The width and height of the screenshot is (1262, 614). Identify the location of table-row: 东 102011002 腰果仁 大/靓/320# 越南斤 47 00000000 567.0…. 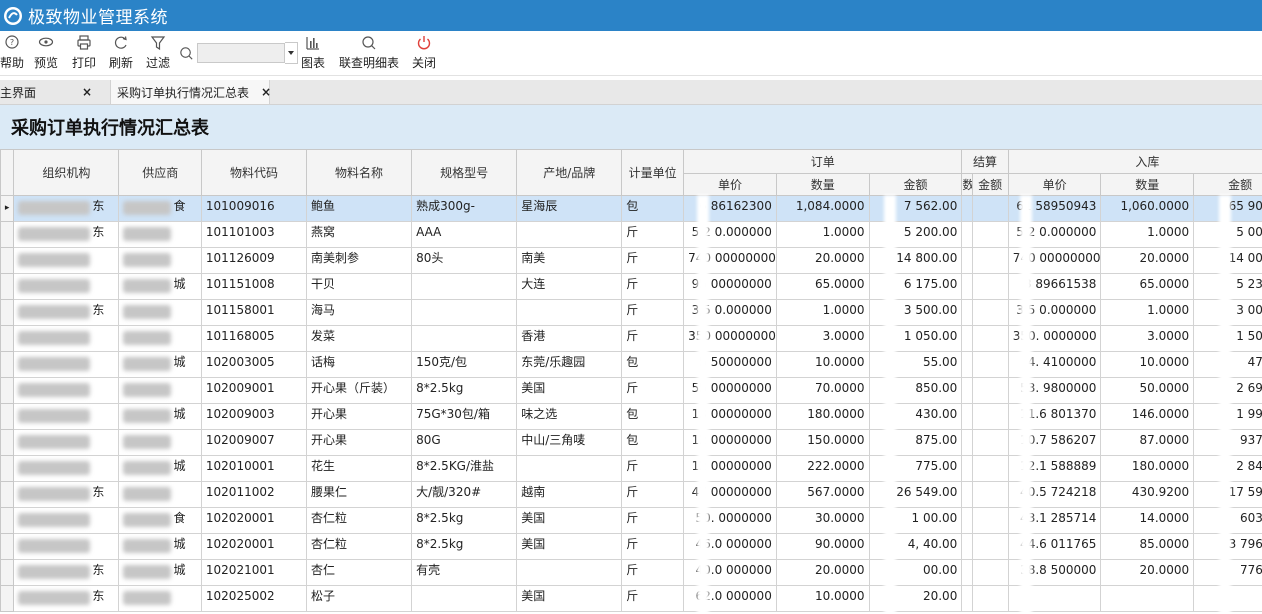
(631, 494).